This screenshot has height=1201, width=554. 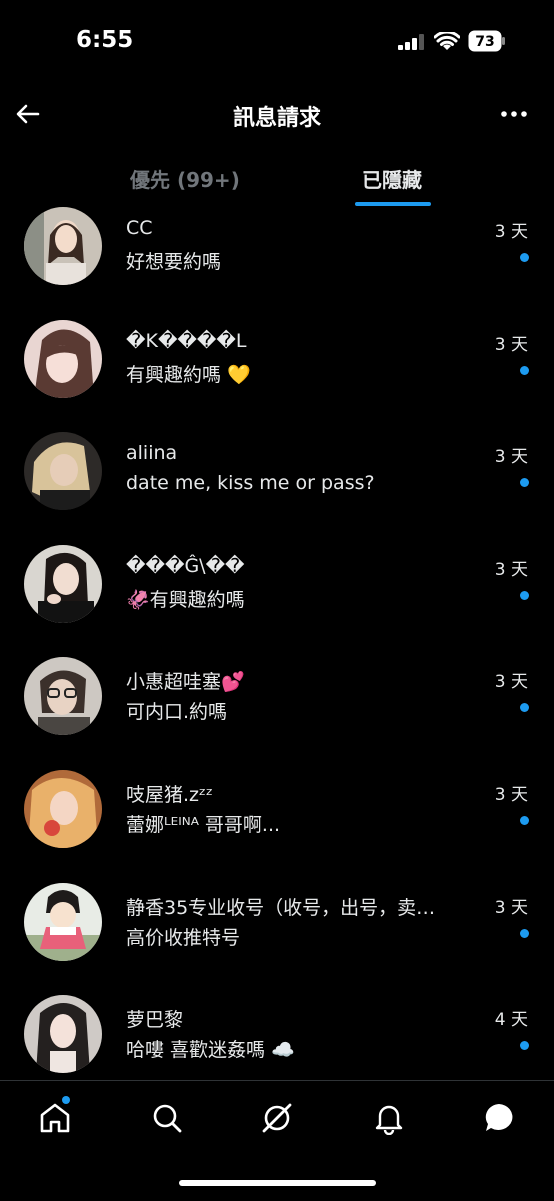 I want to click on header: 訊息請求, so click(x=277, y=114).